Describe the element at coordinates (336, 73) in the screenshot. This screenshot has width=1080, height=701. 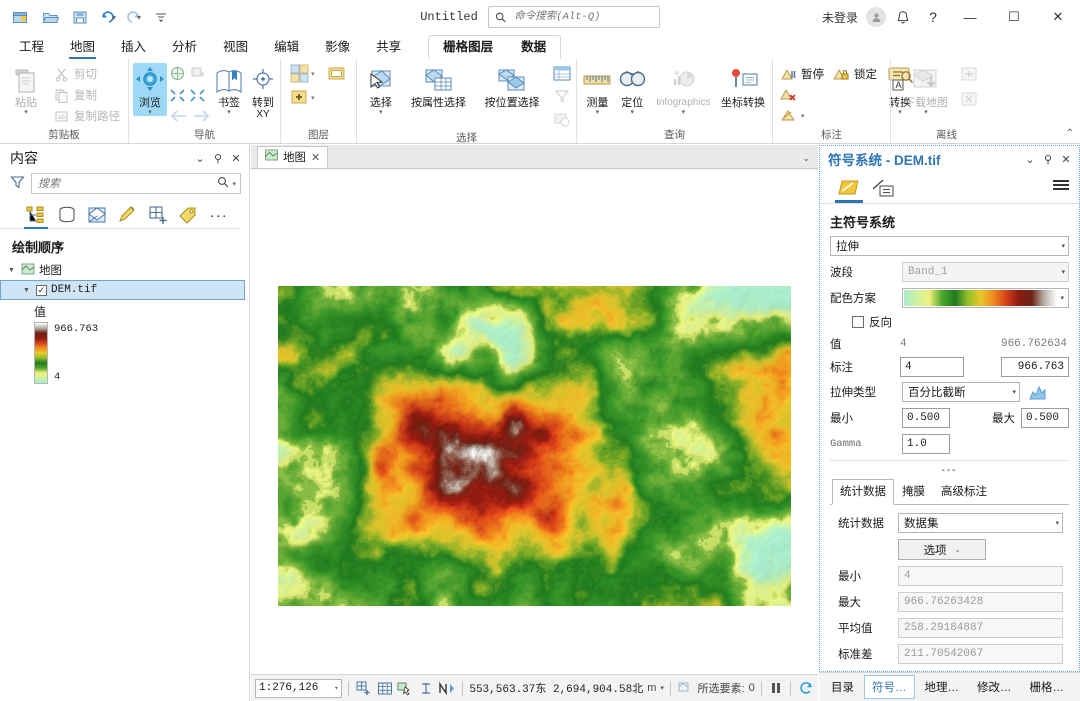
I see `add-data-icon` at that location.